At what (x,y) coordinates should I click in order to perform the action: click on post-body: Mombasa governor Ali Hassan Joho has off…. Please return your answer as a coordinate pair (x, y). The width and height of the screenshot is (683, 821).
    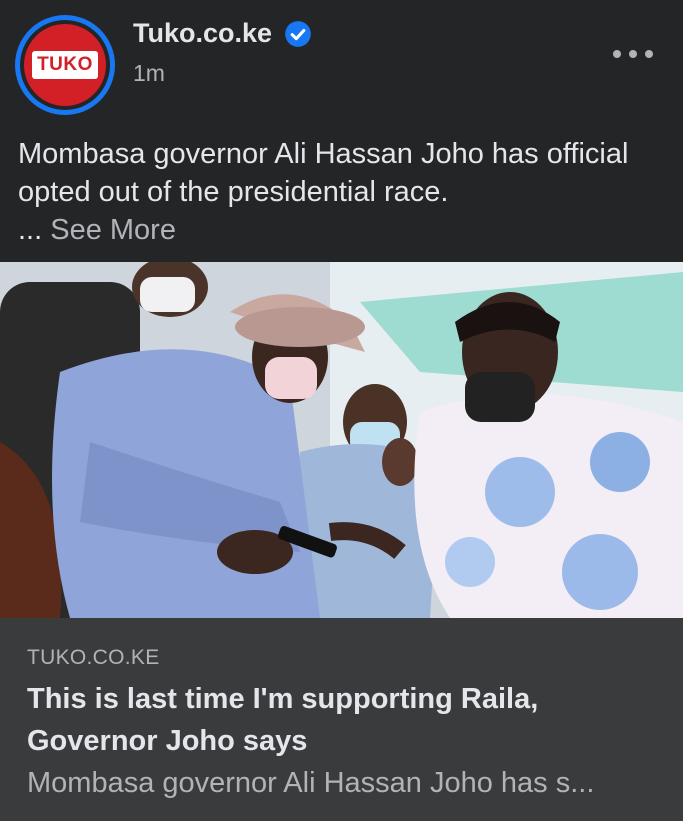
    Looking at the image, I should click on (323, 173).